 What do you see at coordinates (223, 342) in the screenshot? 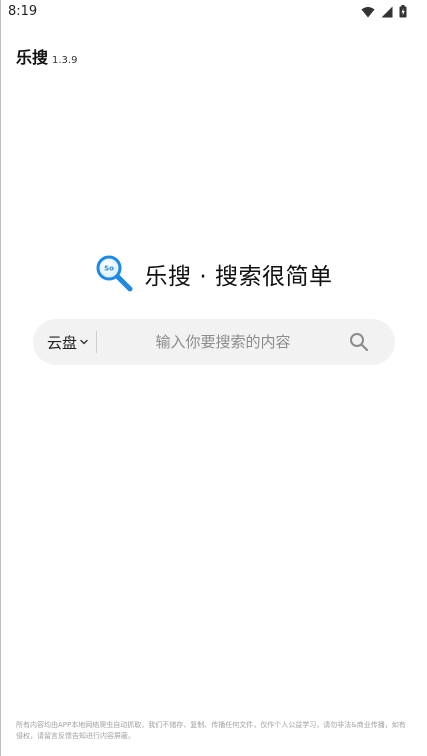
I see `search-input` at bounding box center [223, 342].